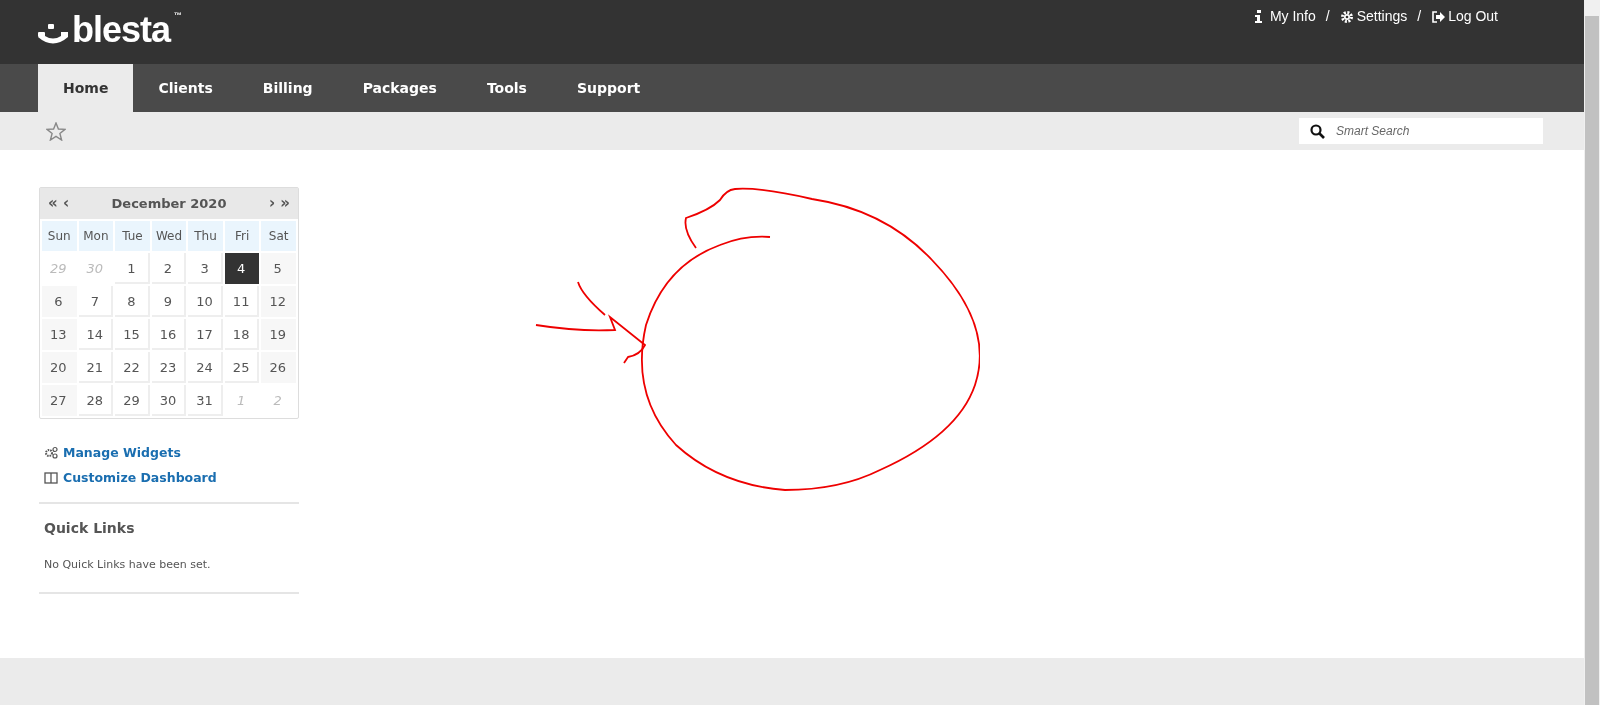 The image size is (1600, 705). What do you see at coordinates (51, 478) in the screenshot?
I see `columns-icon` at bounding box center [51, 478].